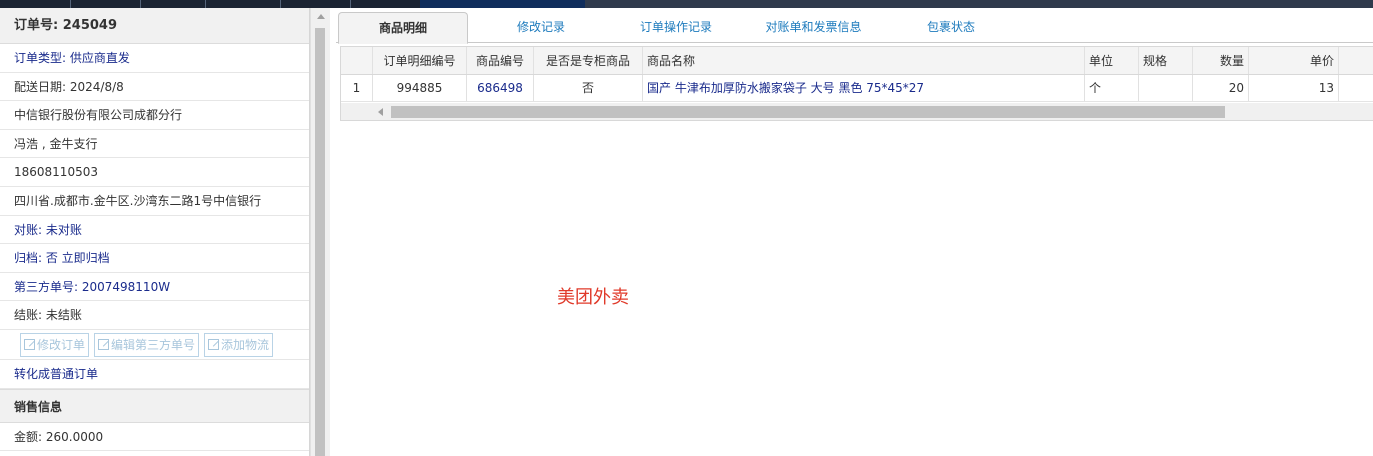  What do you see at coordinates (541, 28) in the screenshot?
I see `tab-change-log: 修改记录` at bounding box center [541, 28].